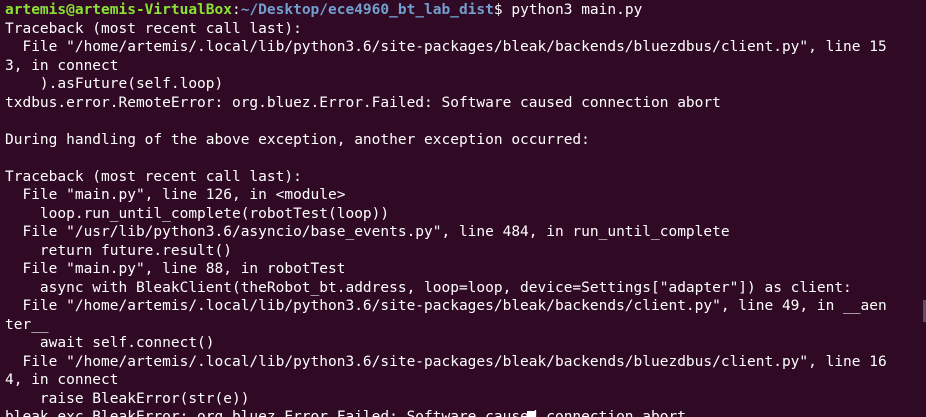 This screenshot has height=417, width=926. What do you see at coordinates (367, 10) in the screenshot?
I see `prompt-path: ~/Desktop/ece4960_bt_lab_dist` at bounding box center [367, 10].